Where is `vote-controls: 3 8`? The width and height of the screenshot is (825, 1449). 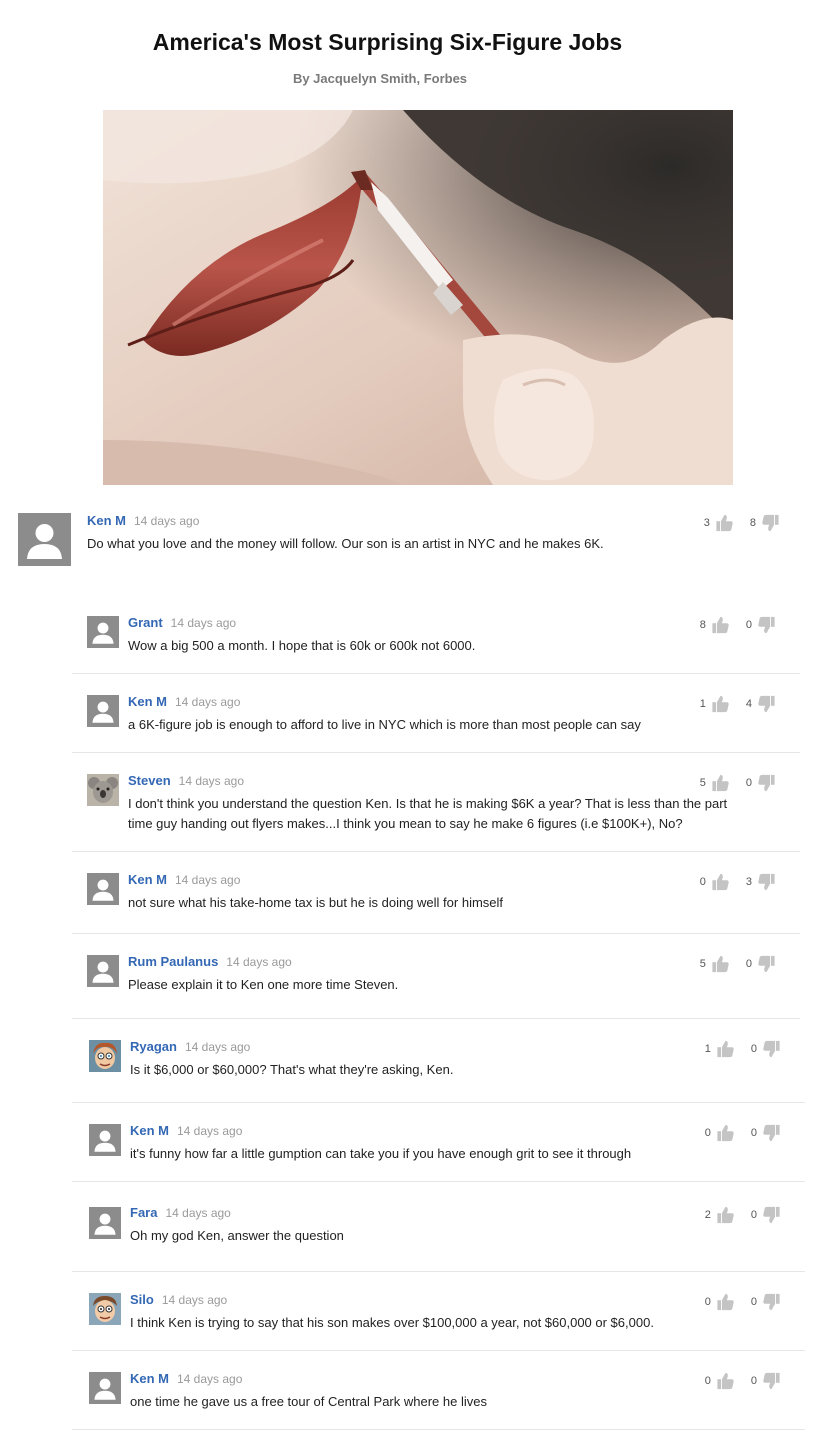 vote-controls: 3 8 is located at coordinates (742, 523).